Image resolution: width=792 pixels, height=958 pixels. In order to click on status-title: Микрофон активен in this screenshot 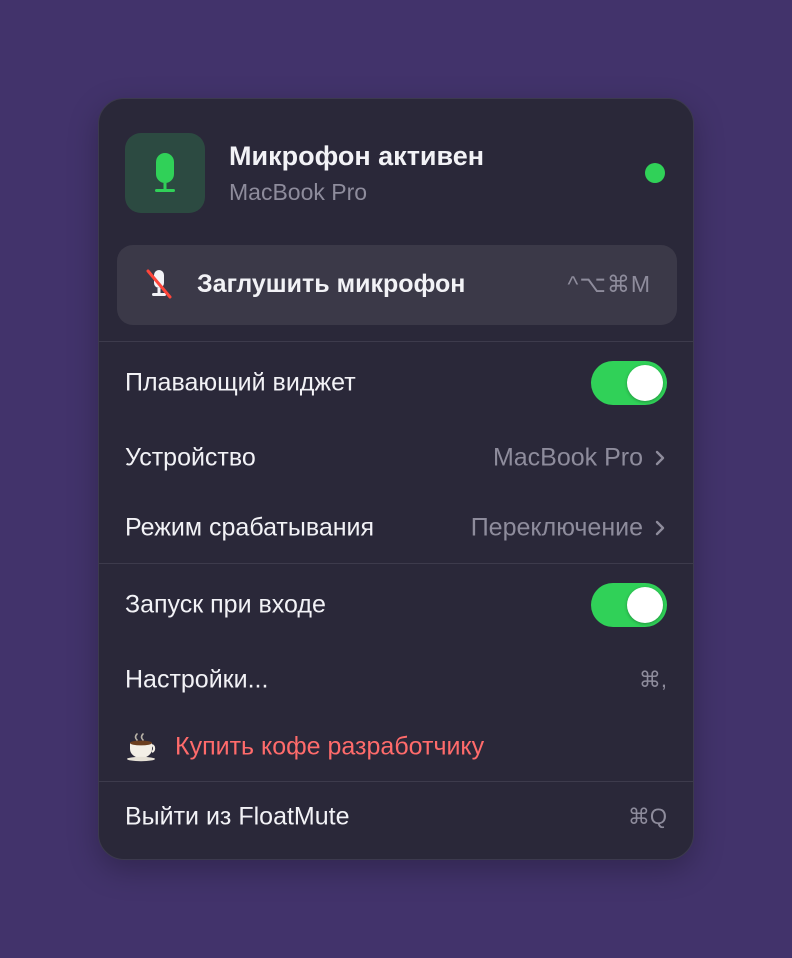, I will do `click(357, 156)`.